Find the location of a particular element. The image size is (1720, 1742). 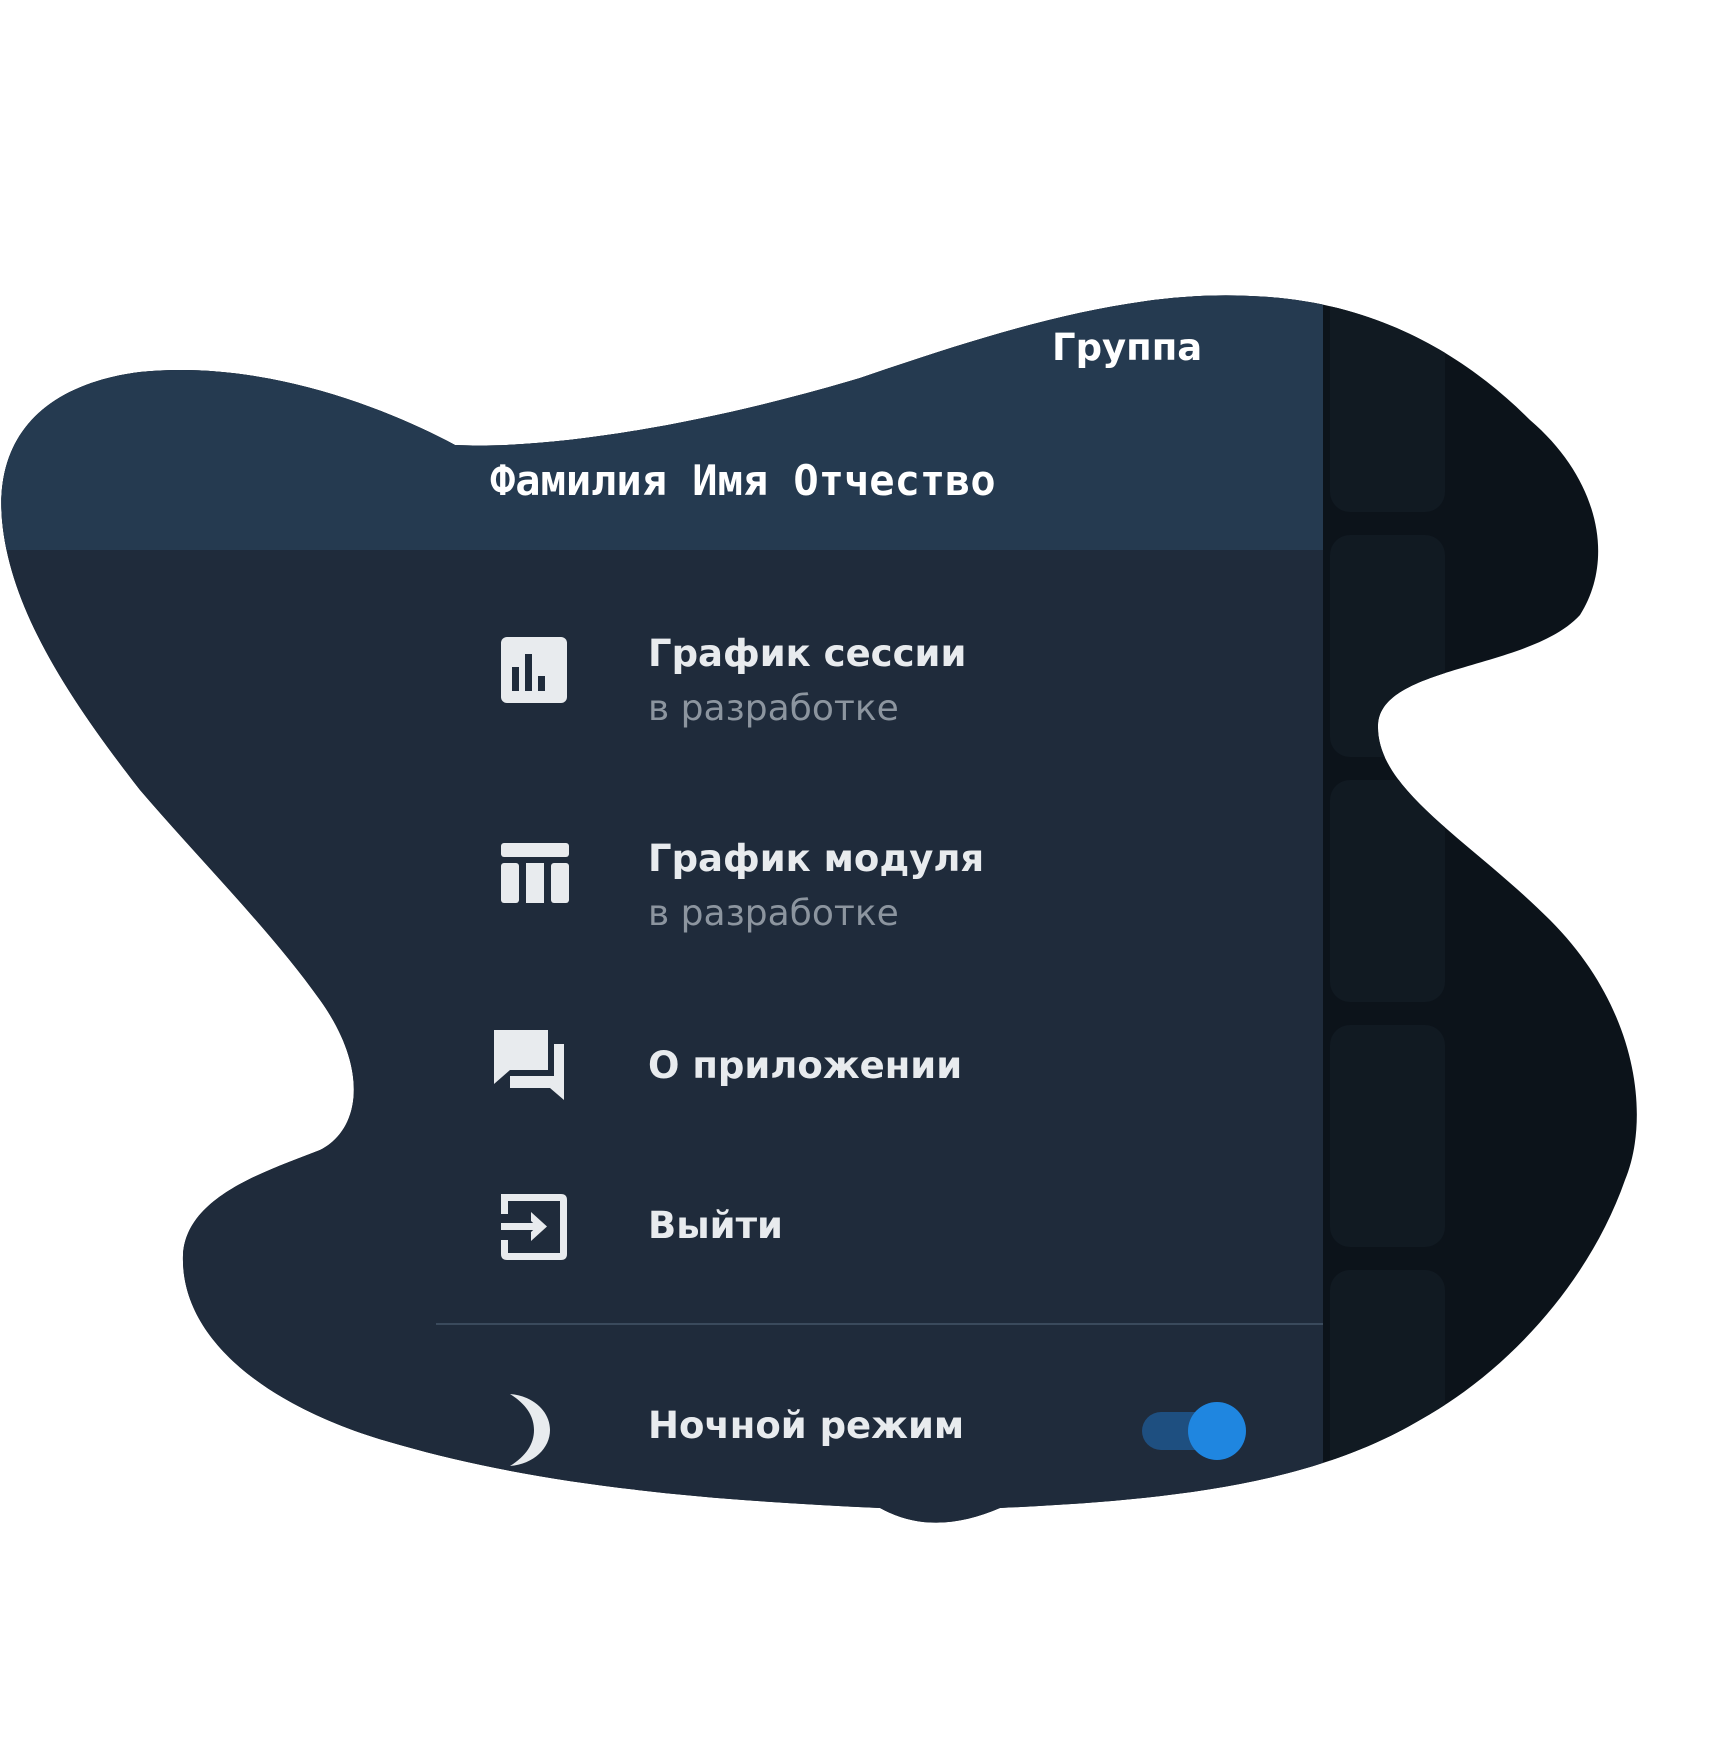

toggle-thumb is located at coordinates (1217, 1431).